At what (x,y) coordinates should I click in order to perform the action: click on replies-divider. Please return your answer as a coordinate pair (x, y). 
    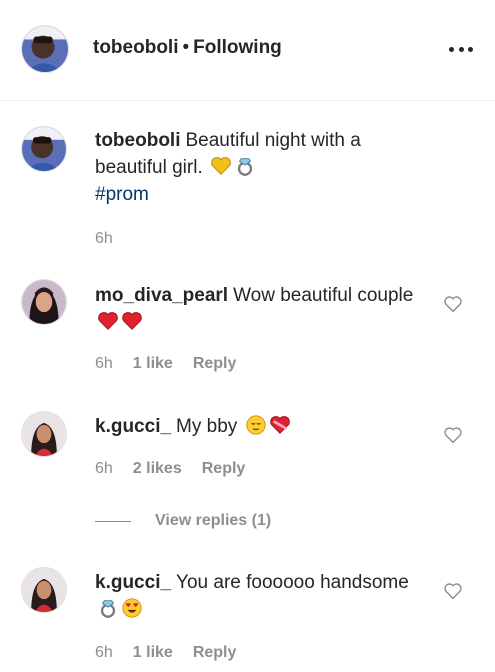
    Looking at the image, I should click on (113, 521).